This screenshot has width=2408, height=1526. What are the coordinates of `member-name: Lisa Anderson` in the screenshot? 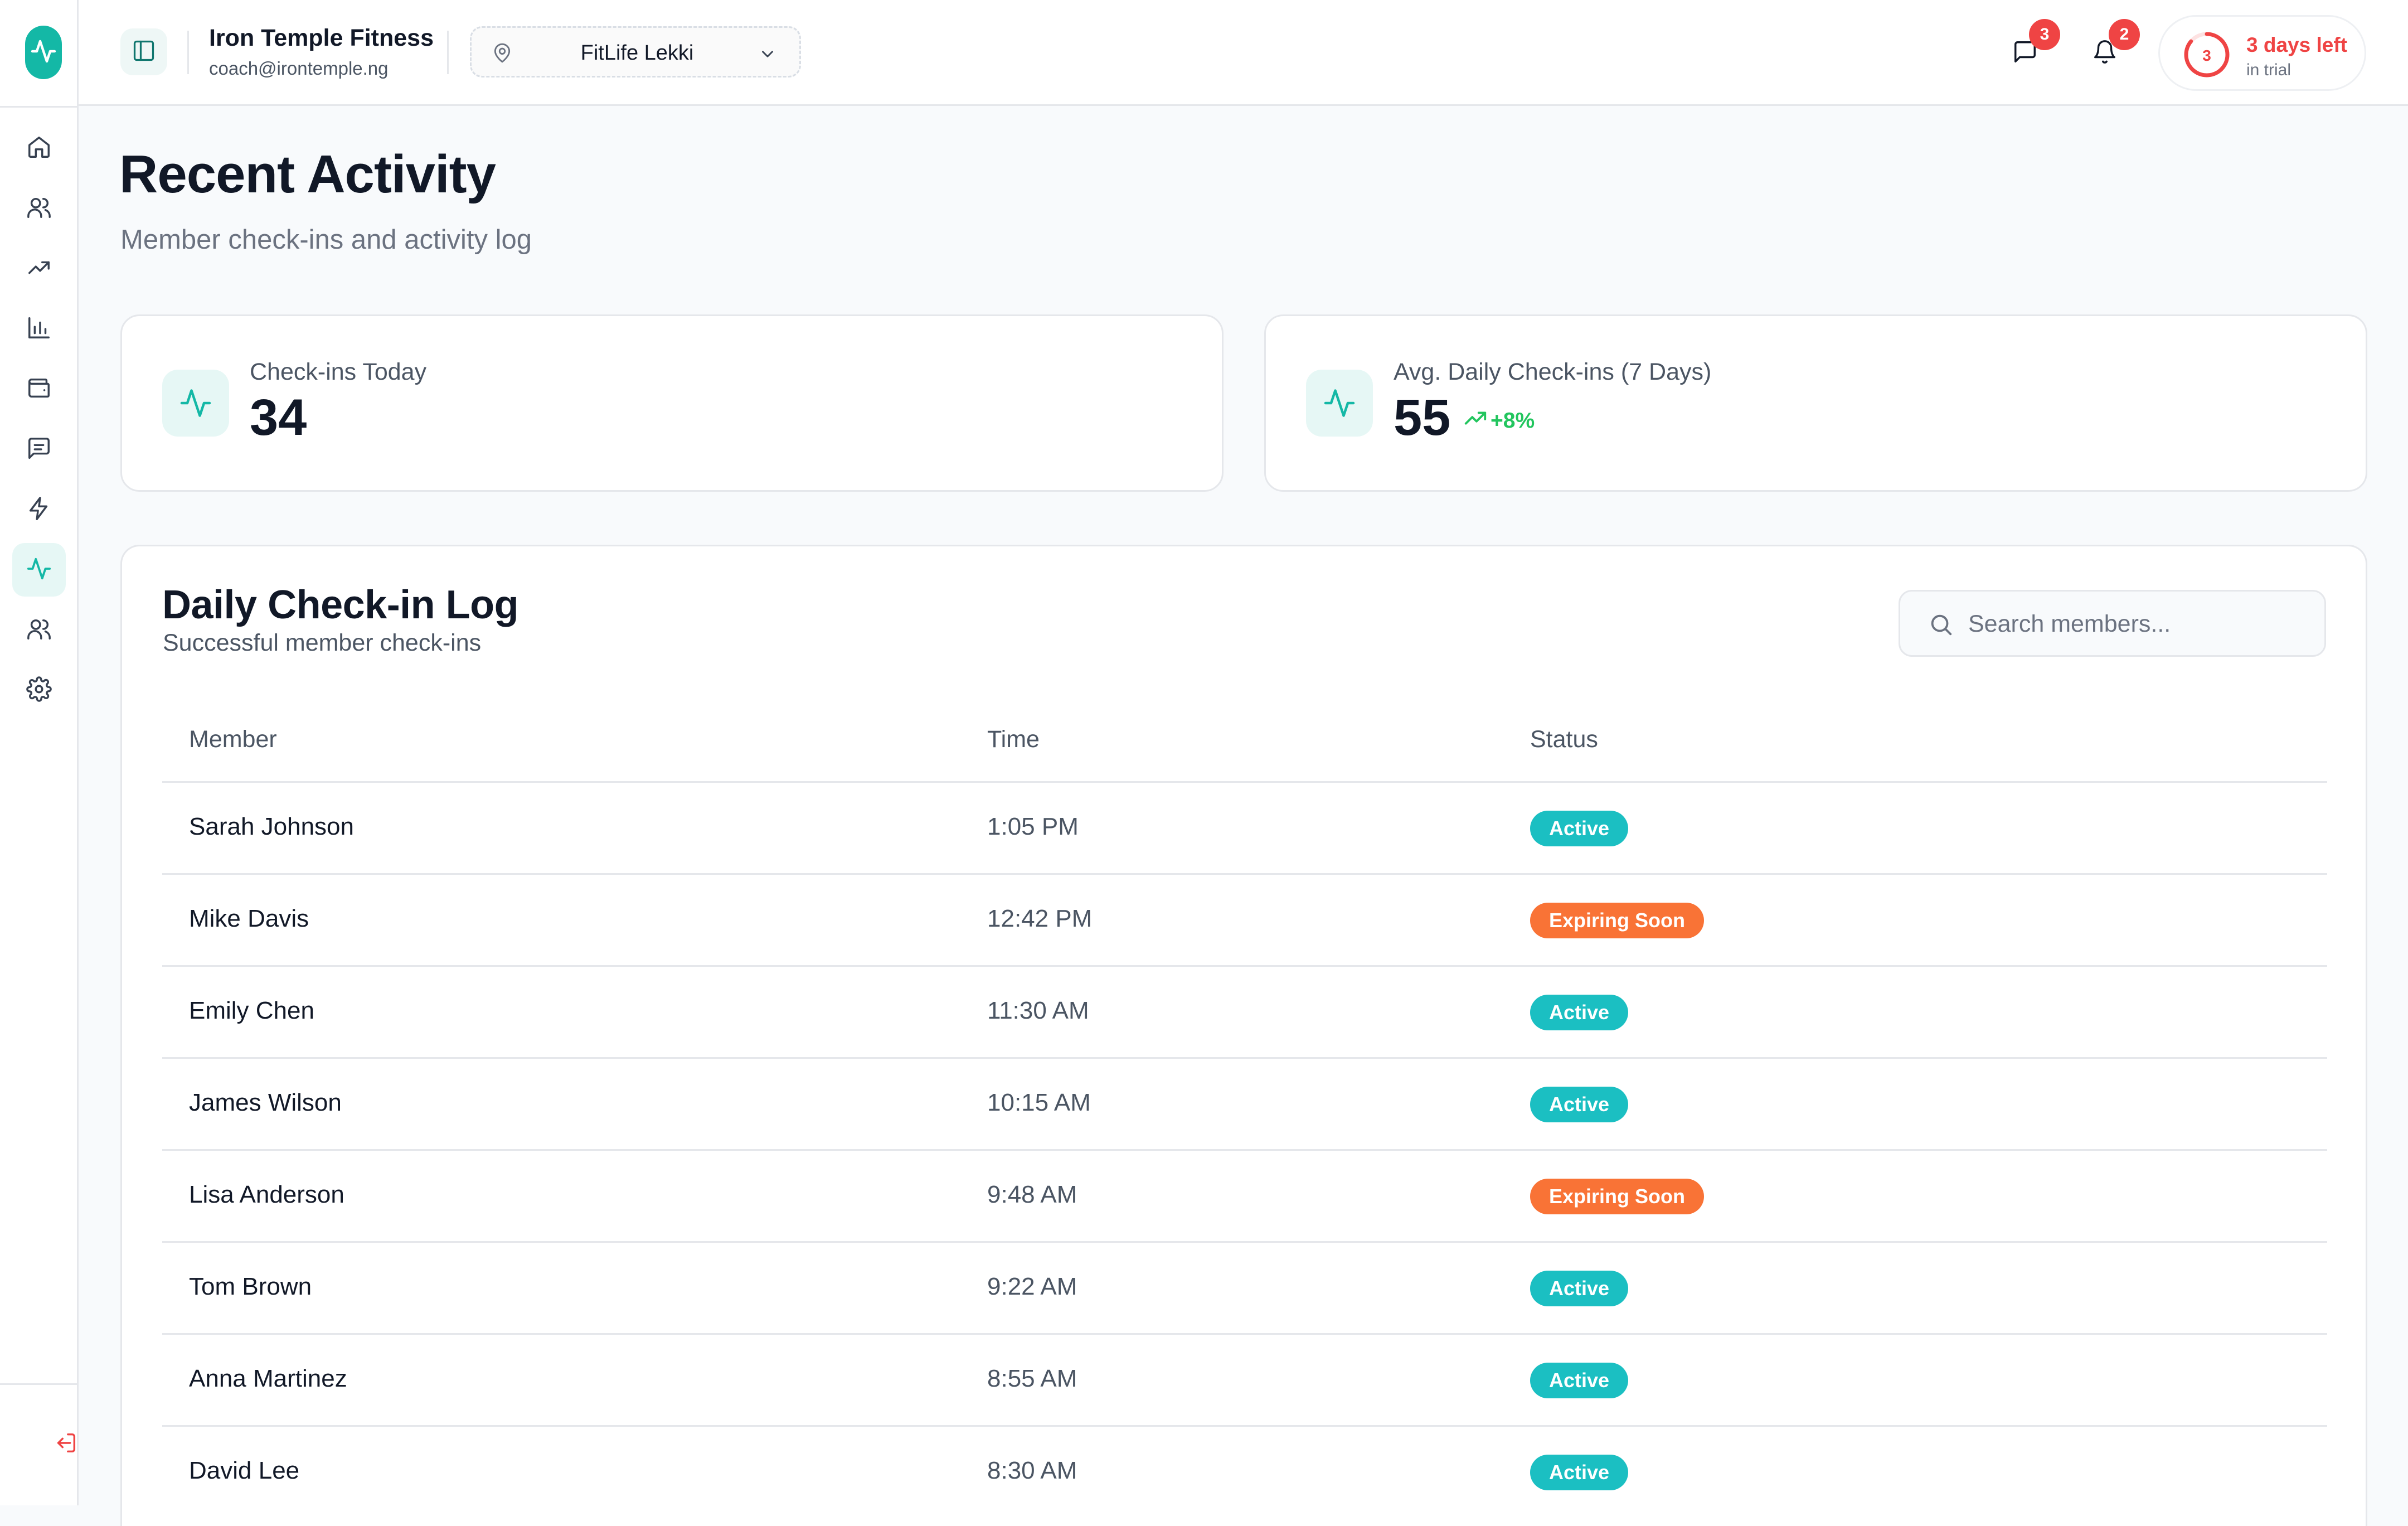 It's located at (266, 1195).